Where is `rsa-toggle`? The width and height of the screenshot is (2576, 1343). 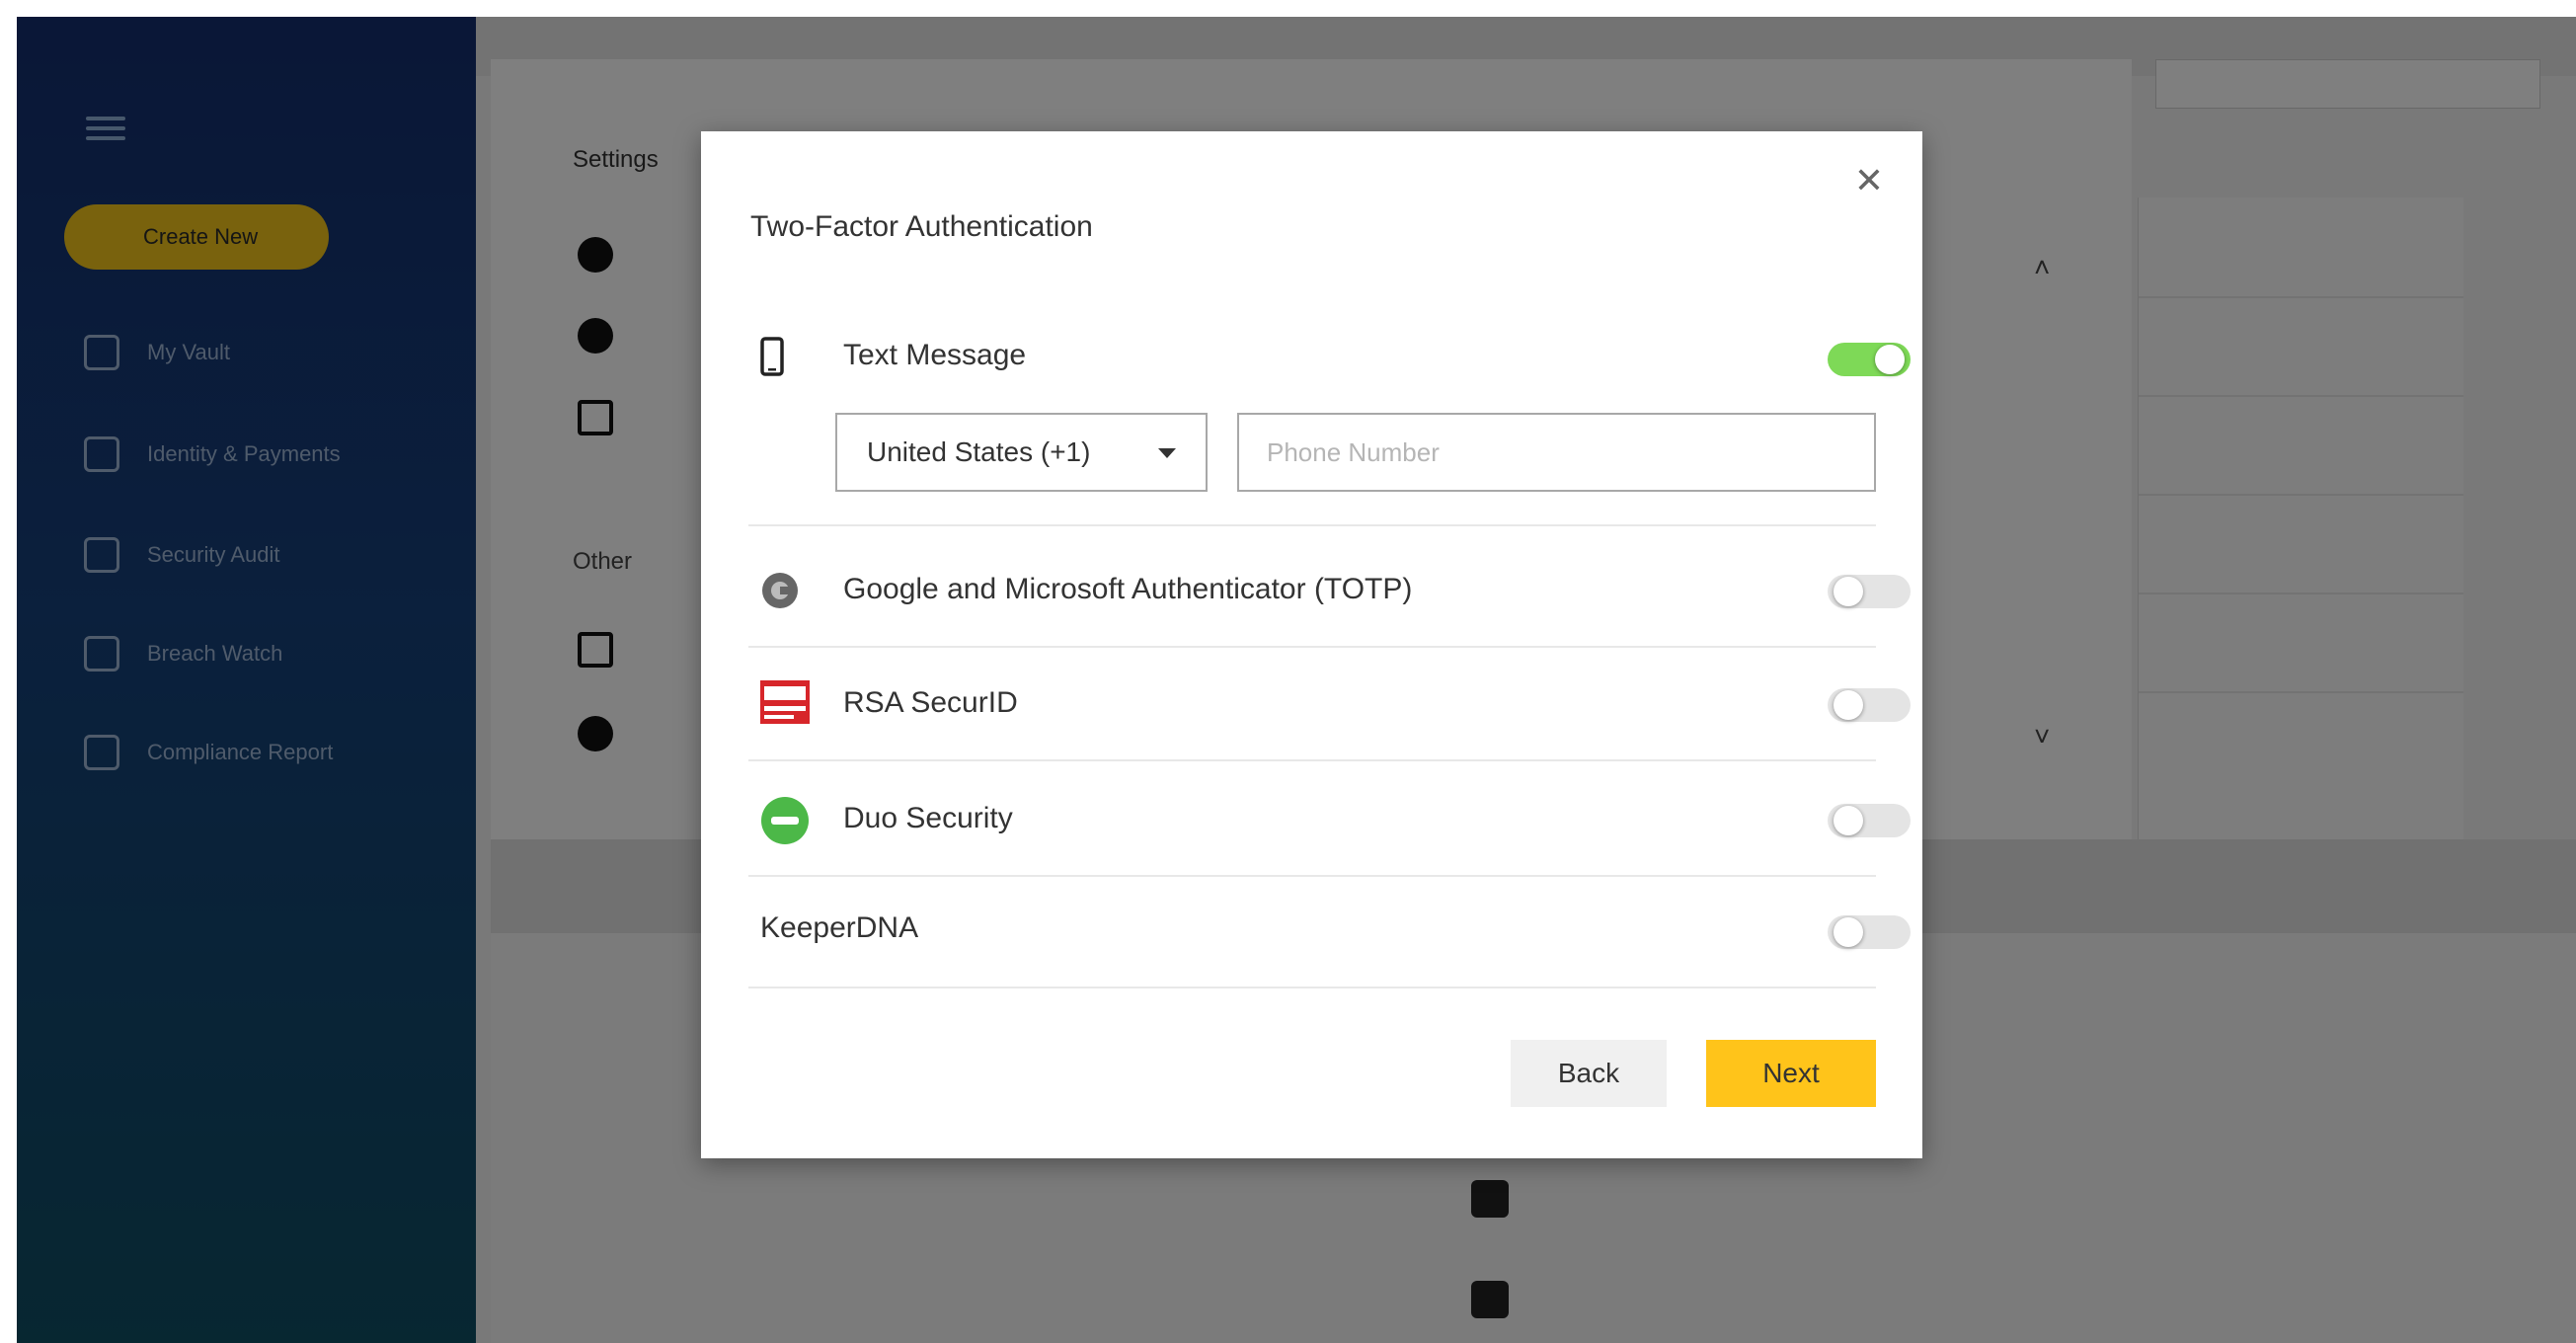 rsa-toggle is located at coordinates (1869, 705).